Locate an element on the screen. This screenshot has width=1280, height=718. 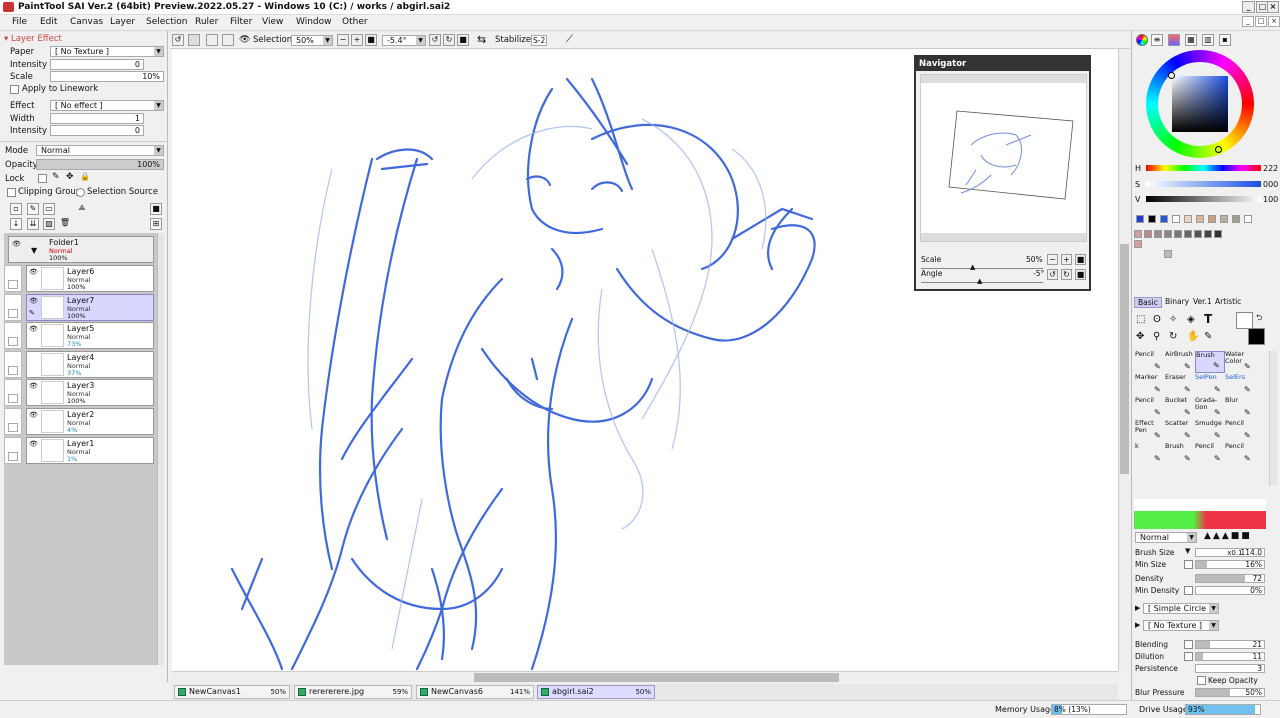
zoom-dropdown: 50% ▼ is located at coordinates (312, 40).